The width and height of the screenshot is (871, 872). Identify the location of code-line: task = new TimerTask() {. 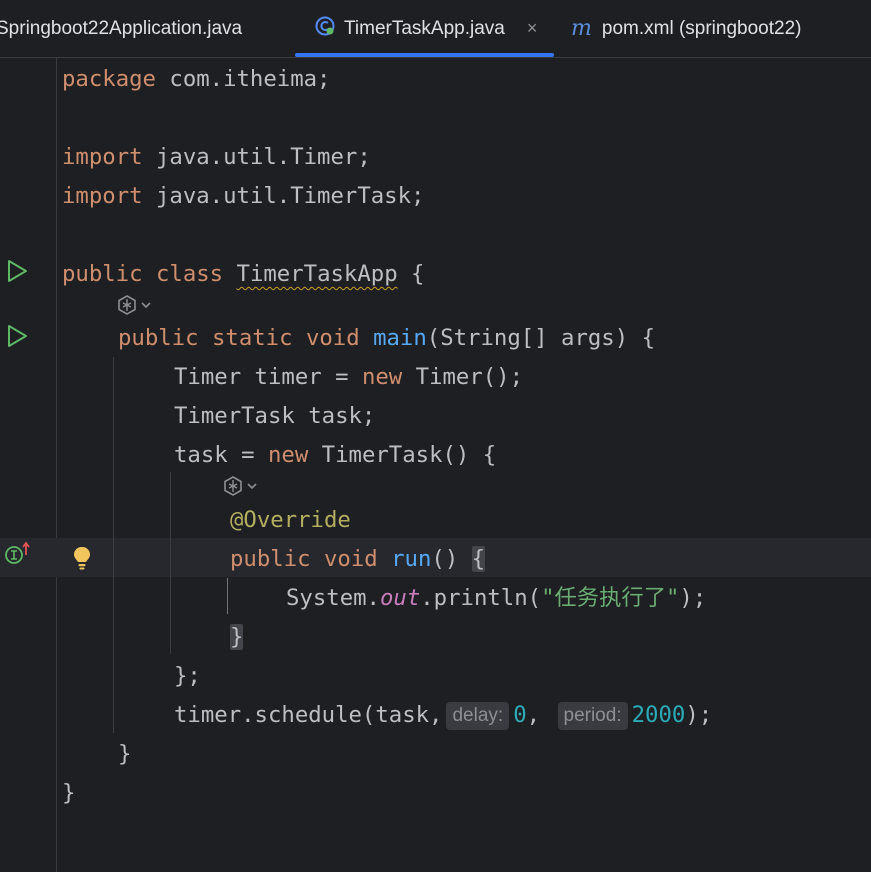
(335, 455).